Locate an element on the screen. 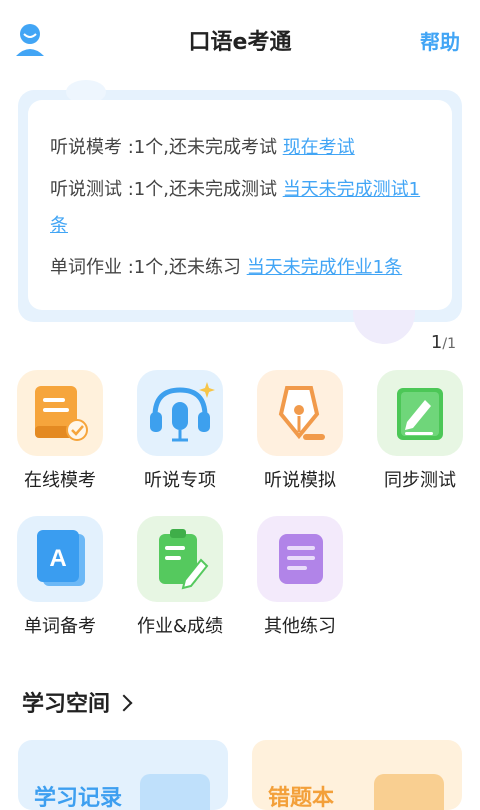 Image resolution: width=480 pixels, height=810 pixels. vocabulary-book-icon: A is located at coordinates (60, 559).